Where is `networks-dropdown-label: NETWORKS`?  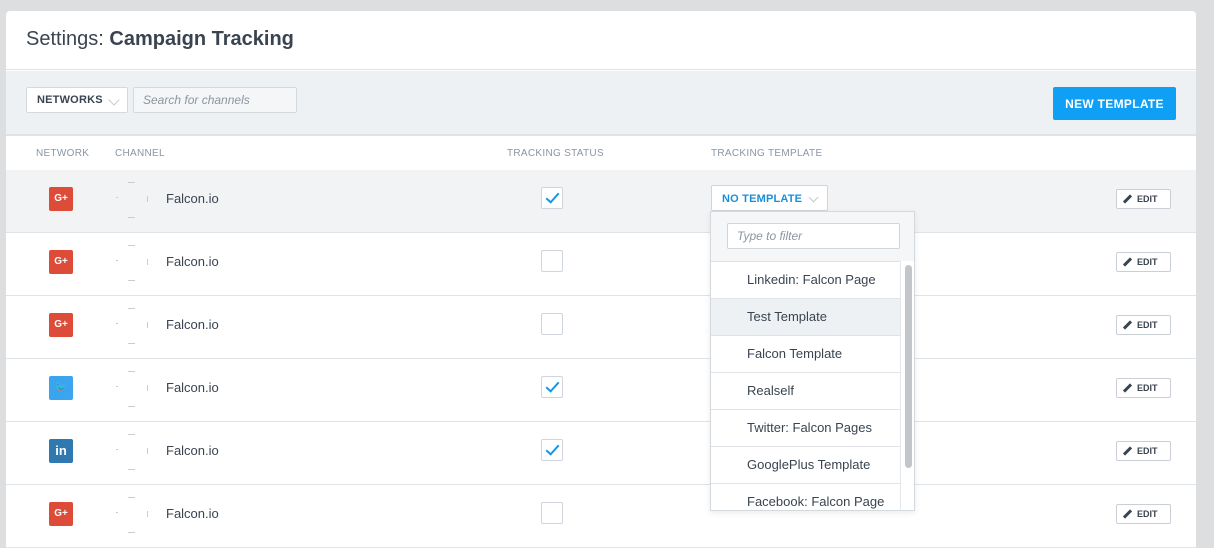 networks-dropdown-label: NETWORKS is located at coordinates (70, 100).